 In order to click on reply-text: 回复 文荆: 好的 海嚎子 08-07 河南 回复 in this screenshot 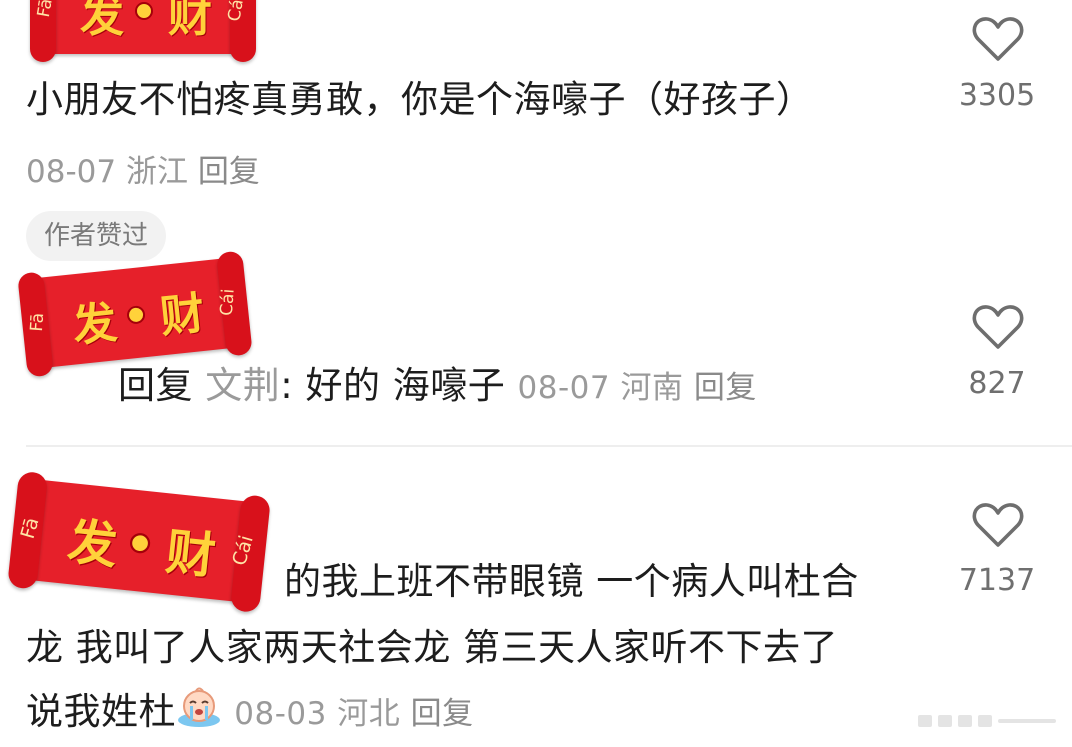, I will do `click(437, 387)`.